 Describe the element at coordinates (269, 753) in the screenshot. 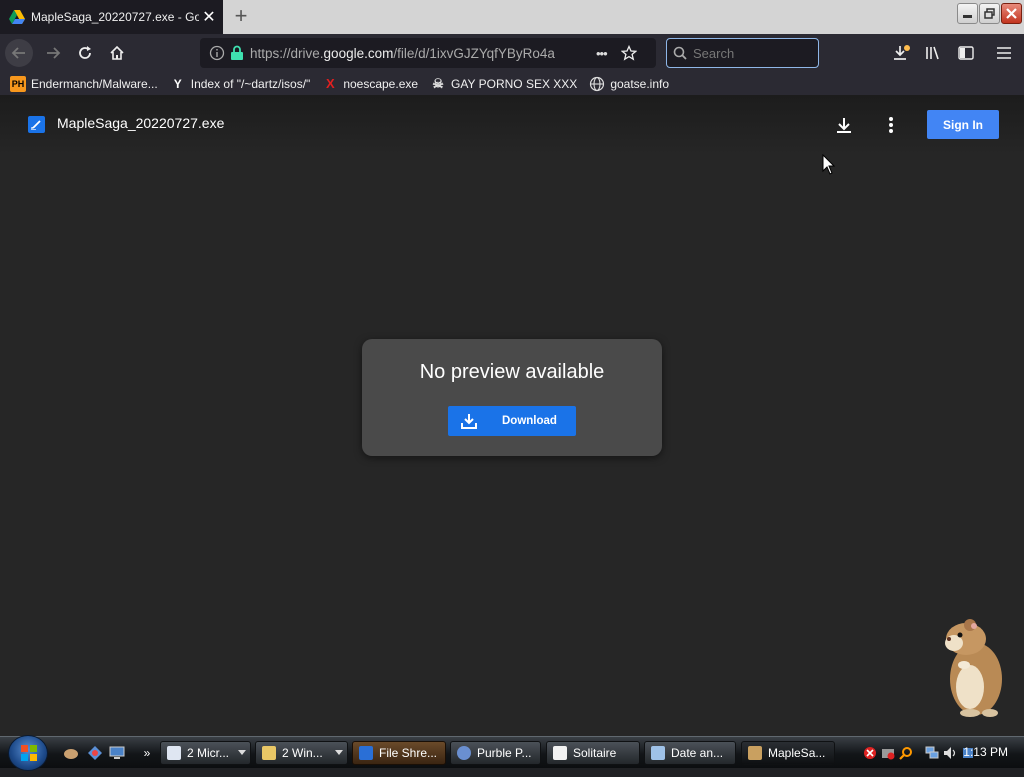

I see `folder-icon` at that location.